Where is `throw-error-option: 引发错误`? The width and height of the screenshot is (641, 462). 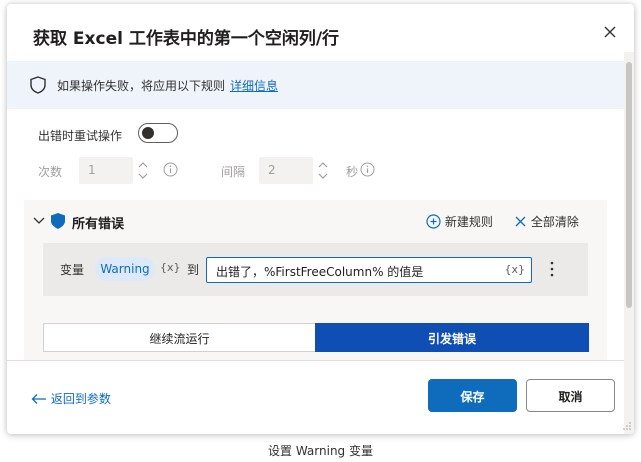 throw-error-option: 引发错误 is located at coordinates (452, 337).